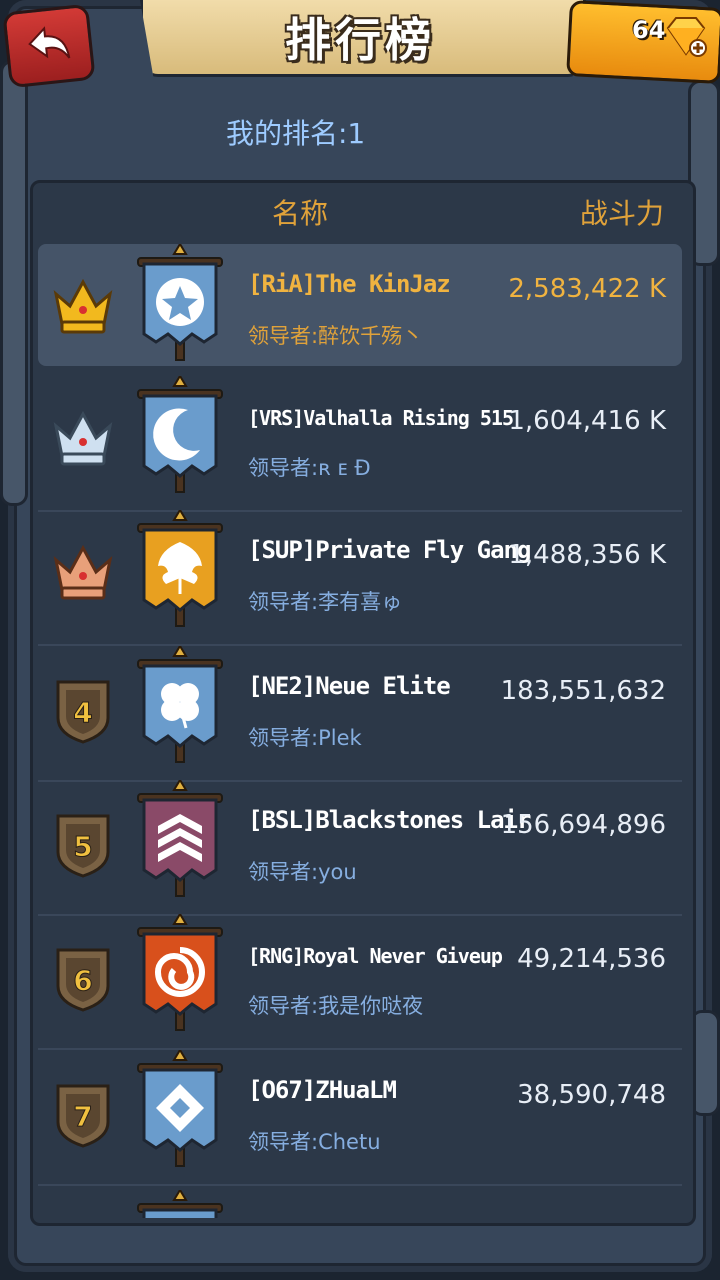  Describe the element at coordinates (349, 284) in the screenshot. I see `guild-name: [RiA]The KinJaz` at that location.